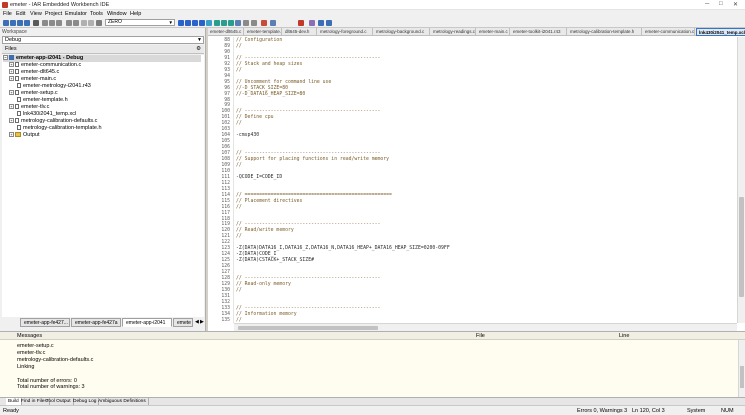 Image resolution: width=745 pixels, height=415 pixels. What do you see at coordinates (329, 22) in the screenshot?
I see `context-help-icon` at bounding box center [329, 22].